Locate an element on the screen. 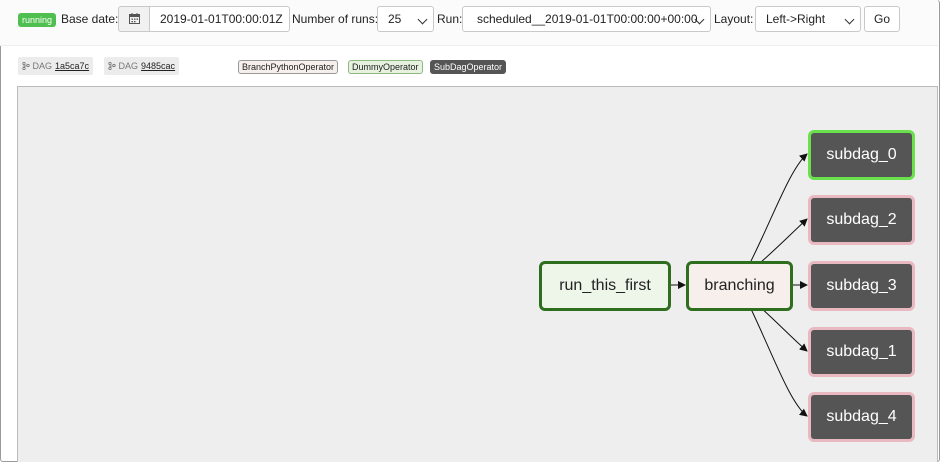 The image size is (940, 463). dag-version-chip: DAG 9485cac is located at coordinates (142, 66).